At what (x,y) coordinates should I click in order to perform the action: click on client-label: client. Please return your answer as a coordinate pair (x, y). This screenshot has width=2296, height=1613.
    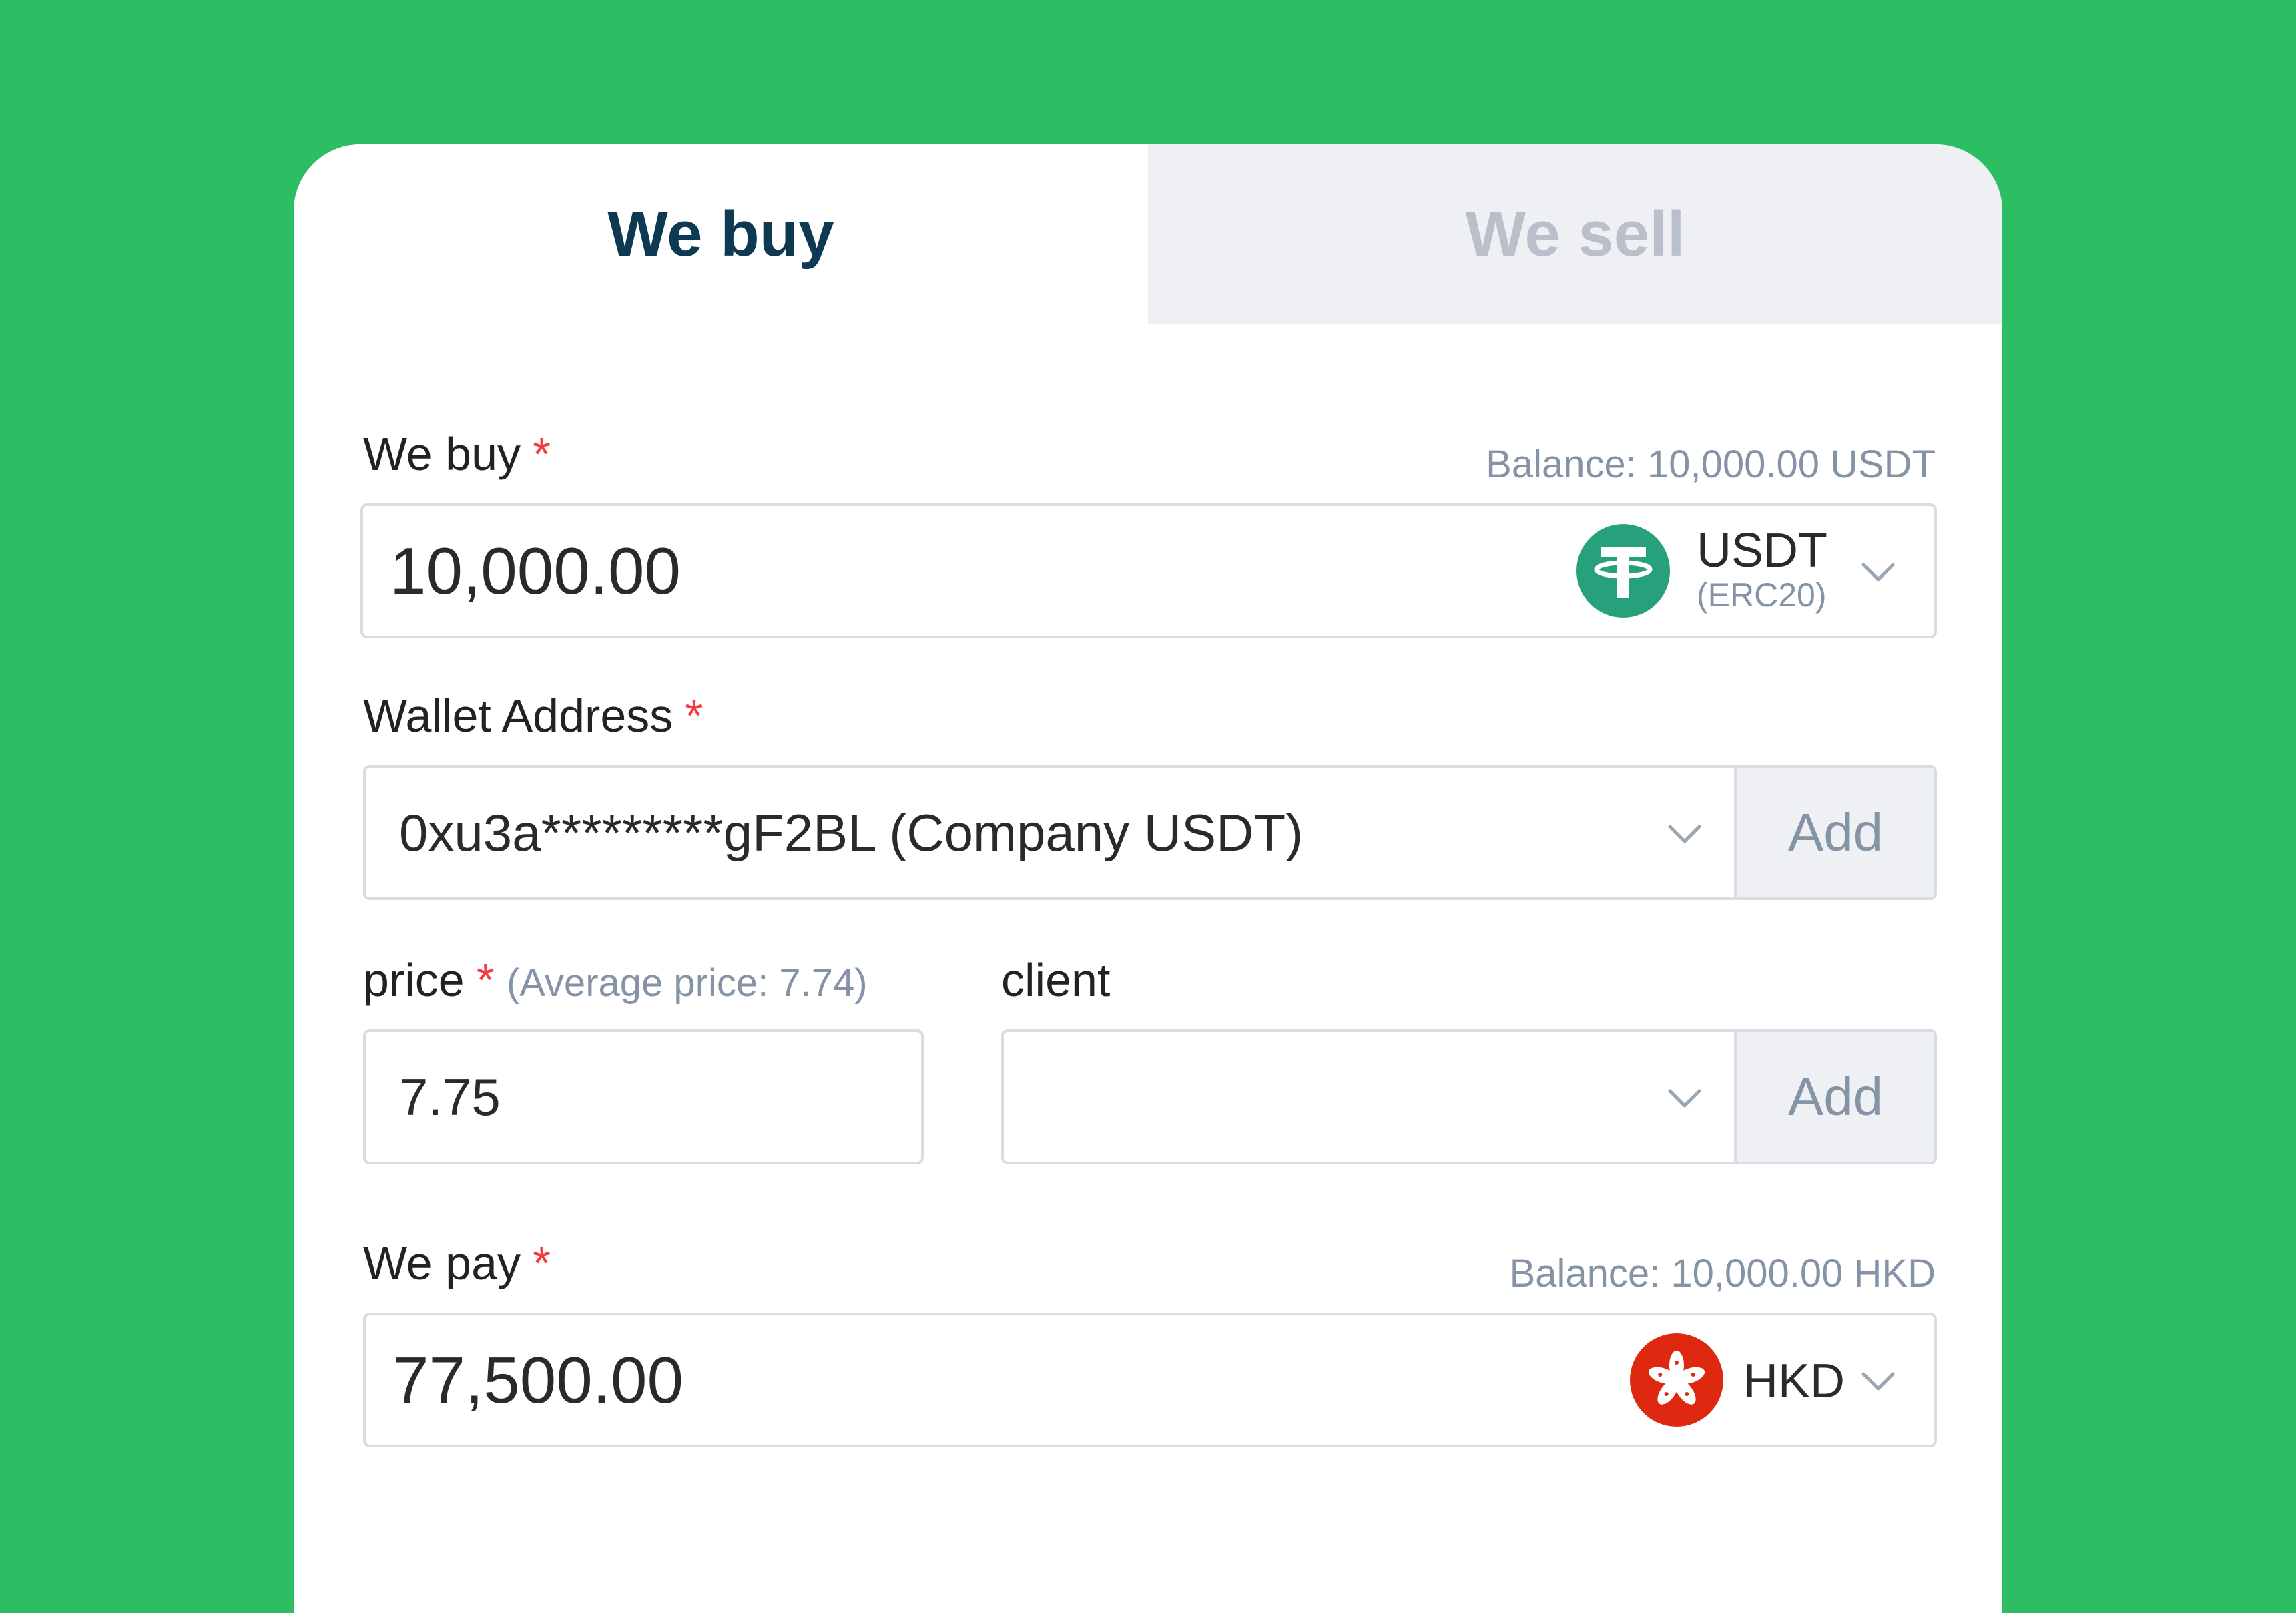
    Looking at the image, I should click on (1055, 980).